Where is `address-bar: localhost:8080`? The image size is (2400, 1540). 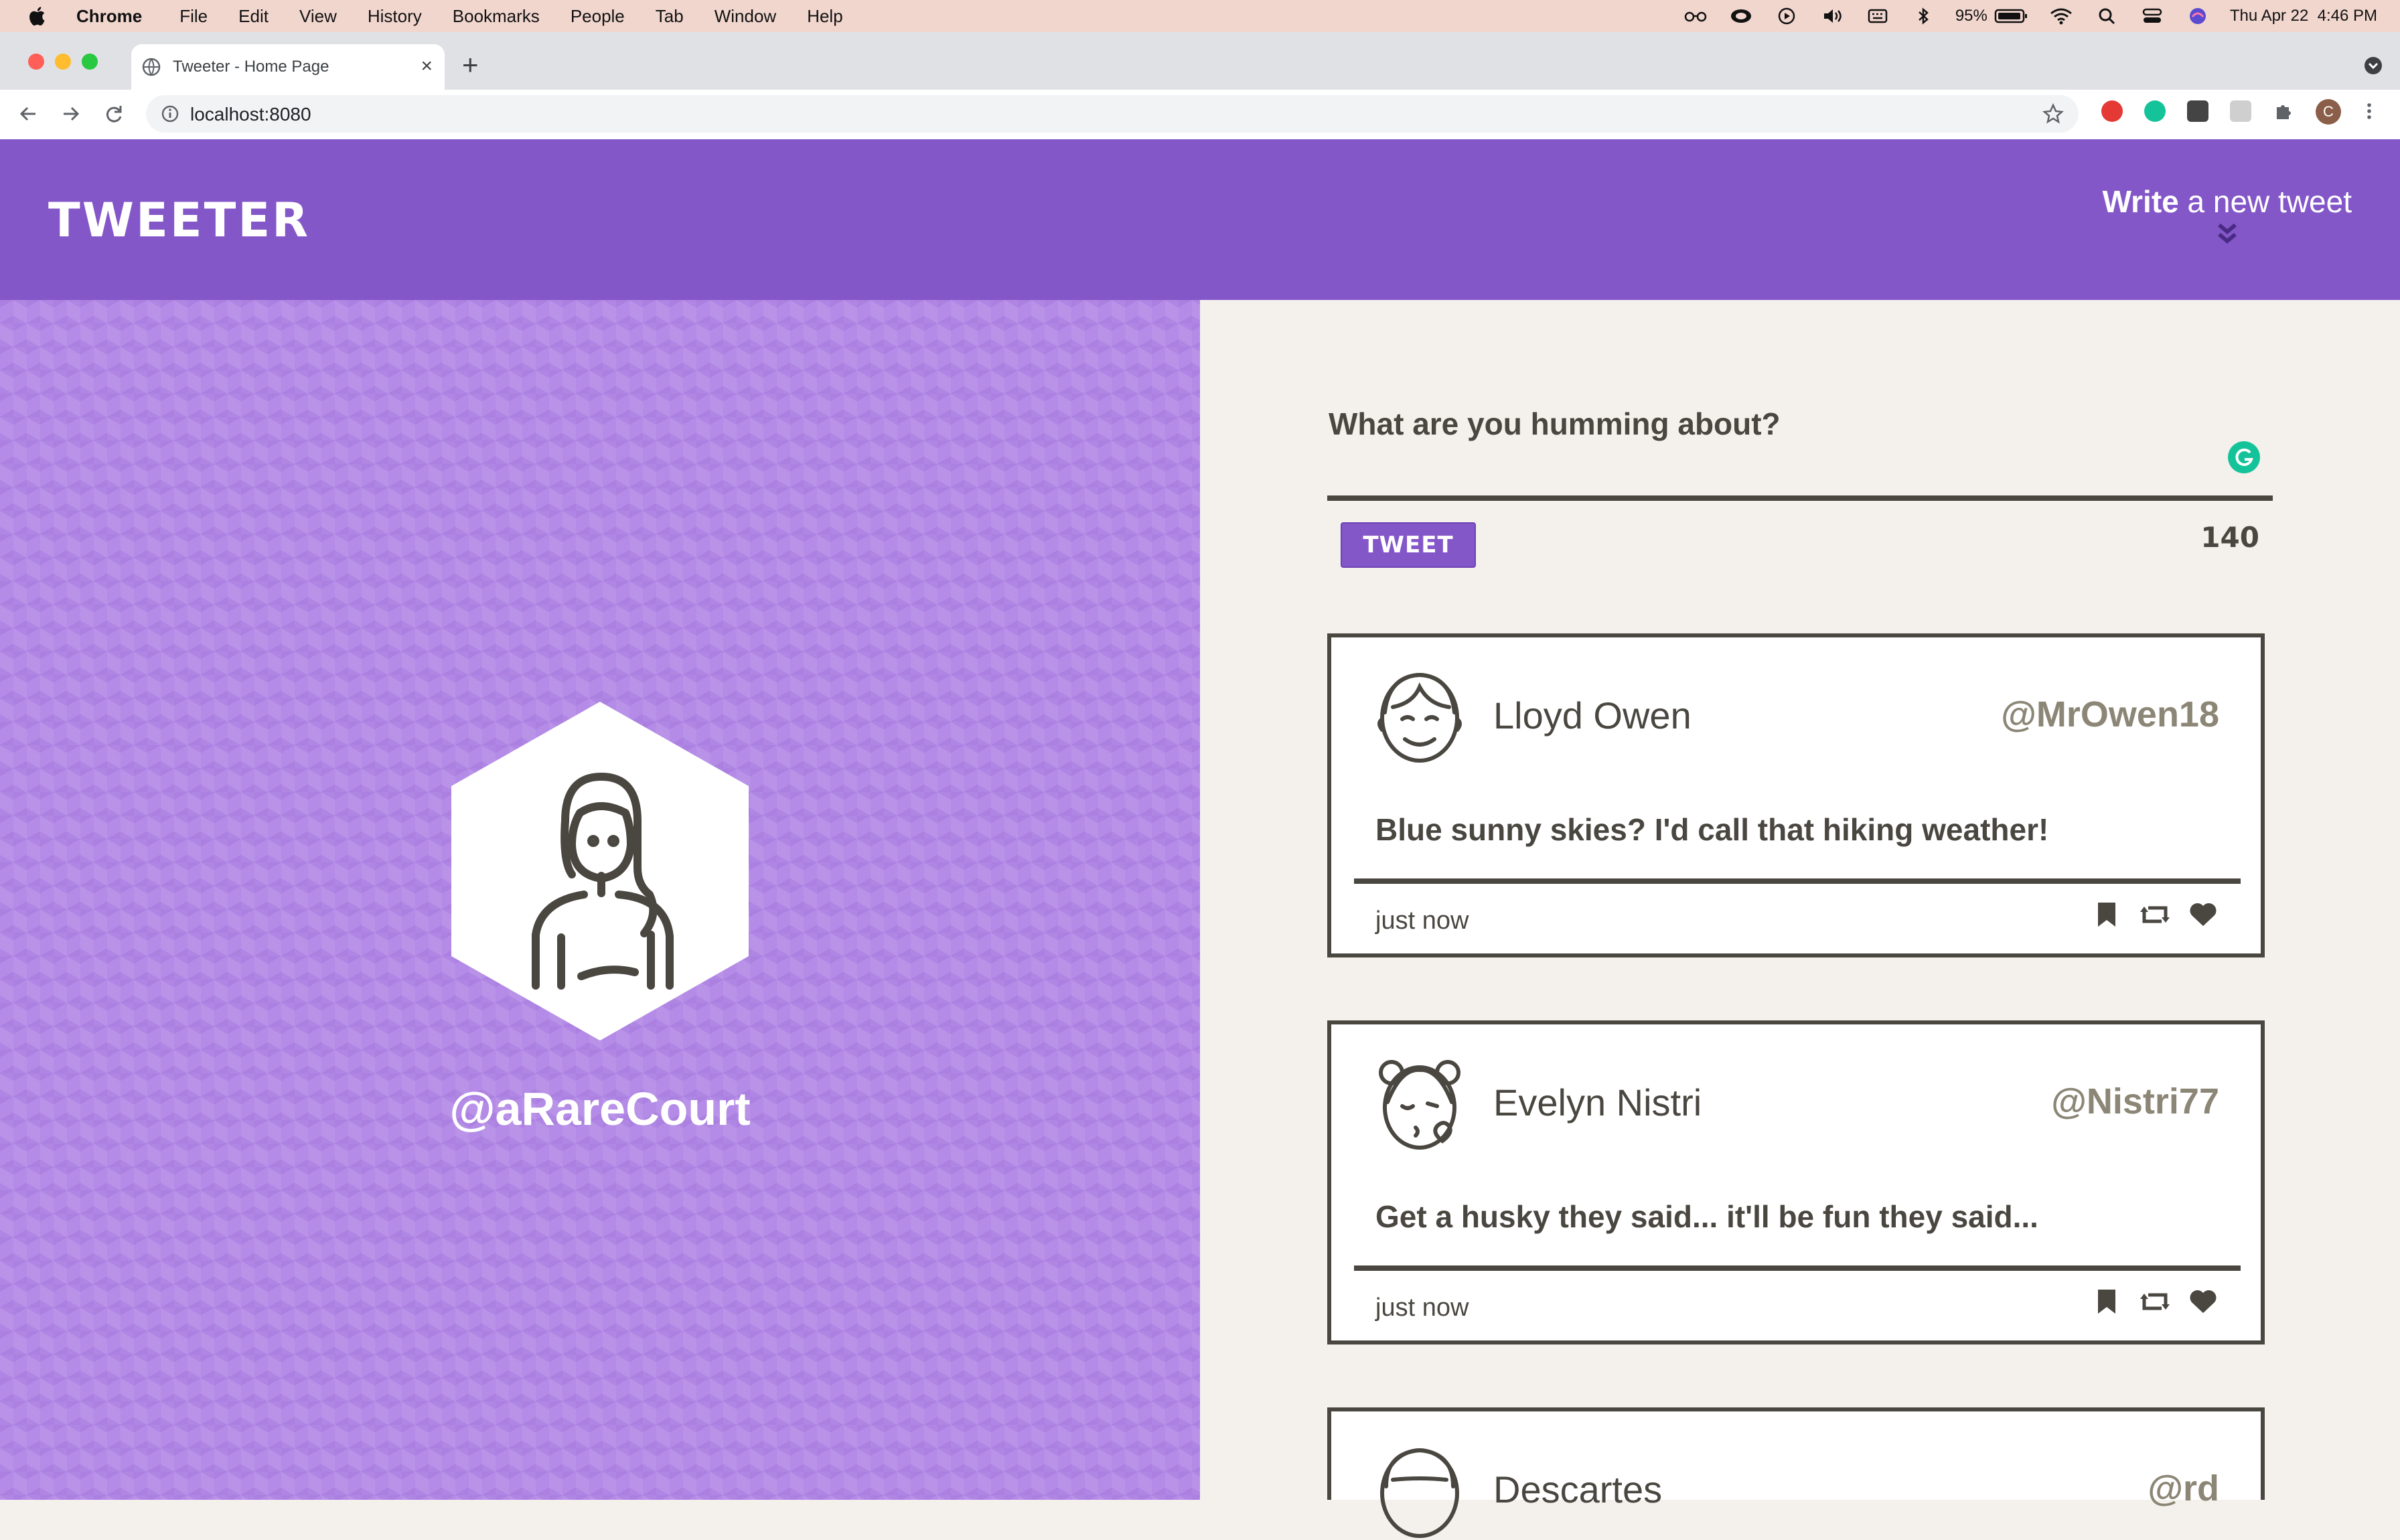 address-bar: localhost:8080 is located at coordinates (1112, 114).